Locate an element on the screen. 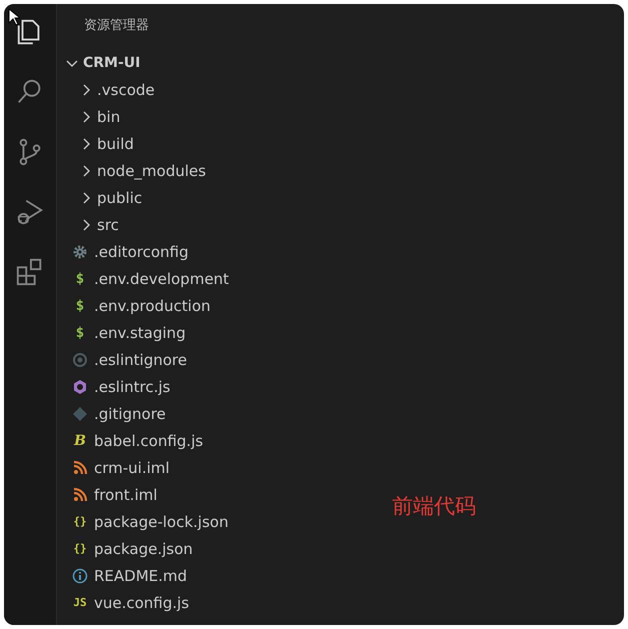  file-item: {} package.json is located at coordinates (125, 548).